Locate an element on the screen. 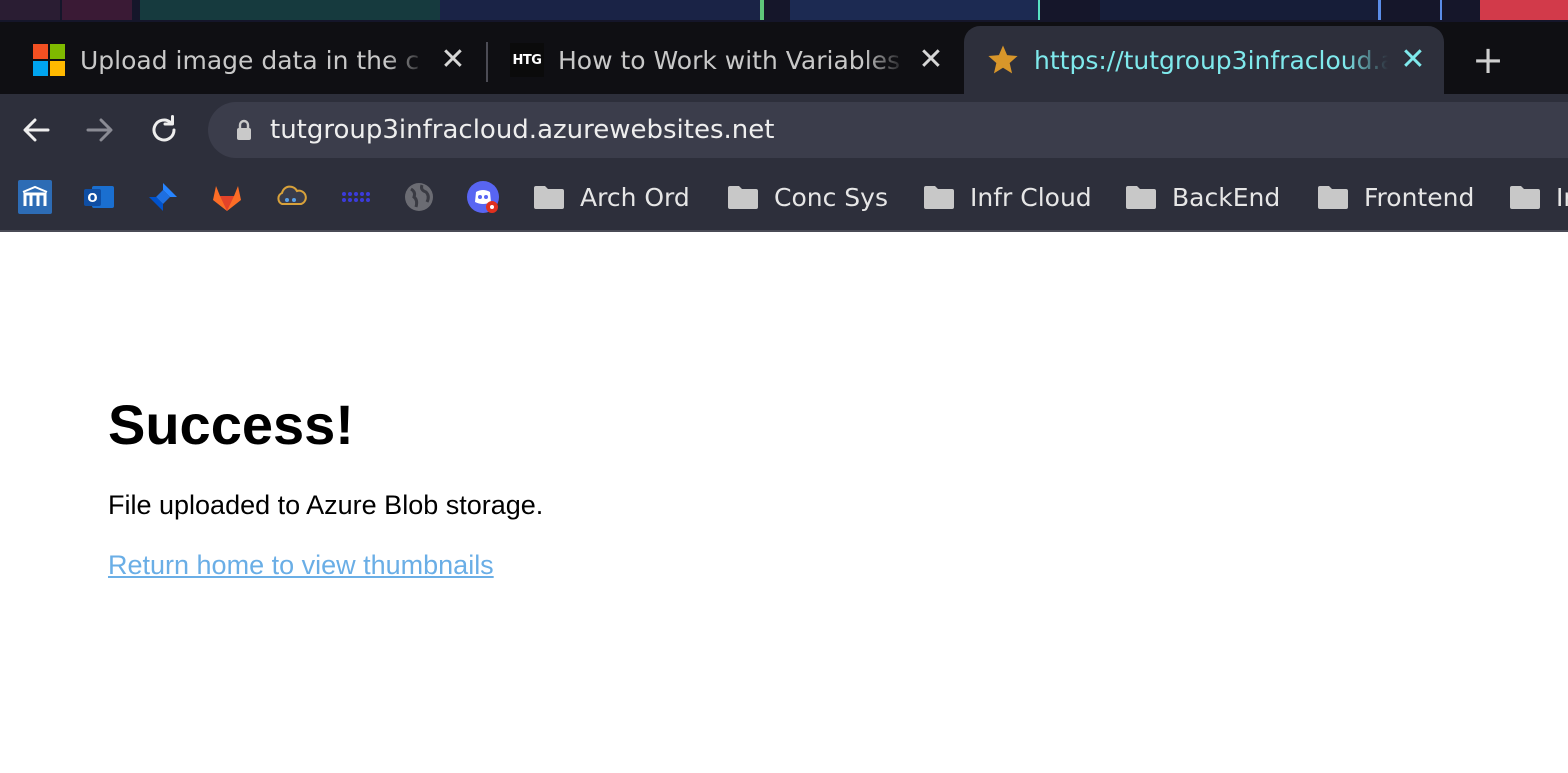 Image resolution: width=1568 pixels, height=773 pixels. tab-title: Upload image data in the c is located at coordinates (250, 60).